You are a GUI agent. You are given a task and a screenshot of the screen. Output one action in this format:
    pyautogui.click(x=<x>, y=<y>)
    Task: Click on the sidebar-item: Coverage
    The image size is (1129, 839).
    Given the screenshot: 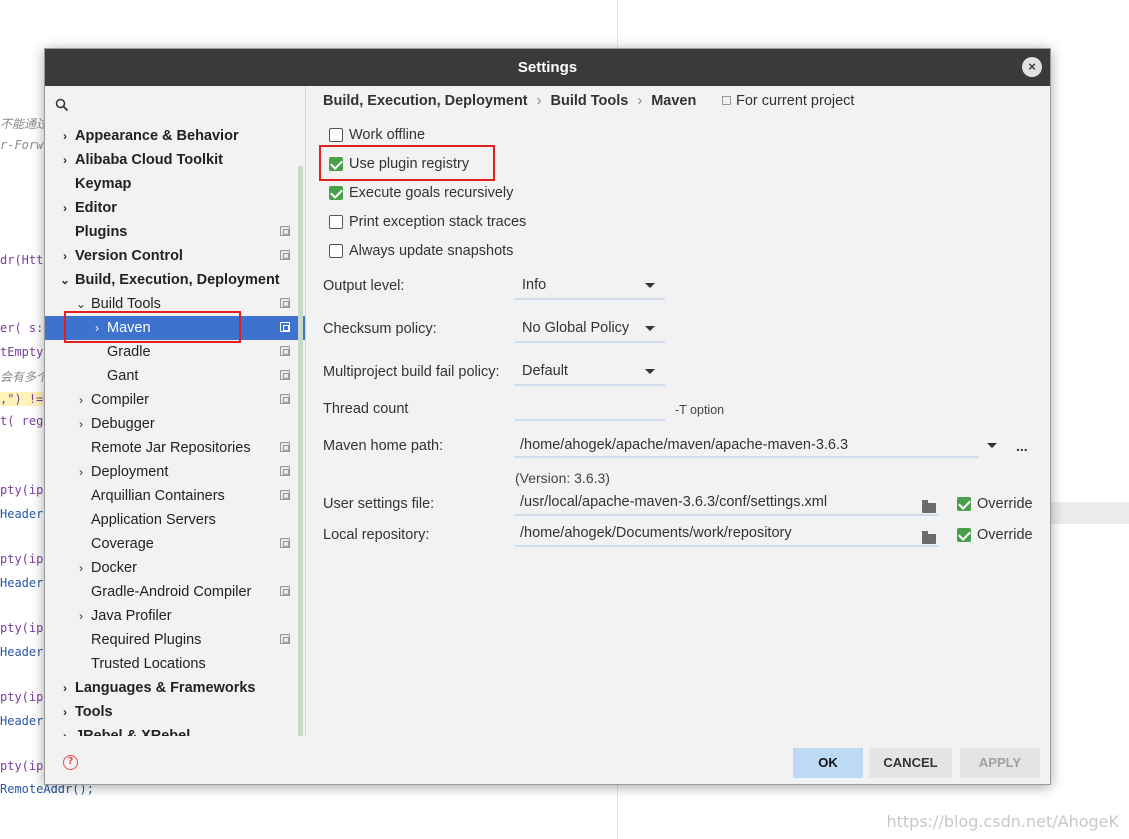 What is the action you would take?
    pyautogui.click(x=175, y=544)
    